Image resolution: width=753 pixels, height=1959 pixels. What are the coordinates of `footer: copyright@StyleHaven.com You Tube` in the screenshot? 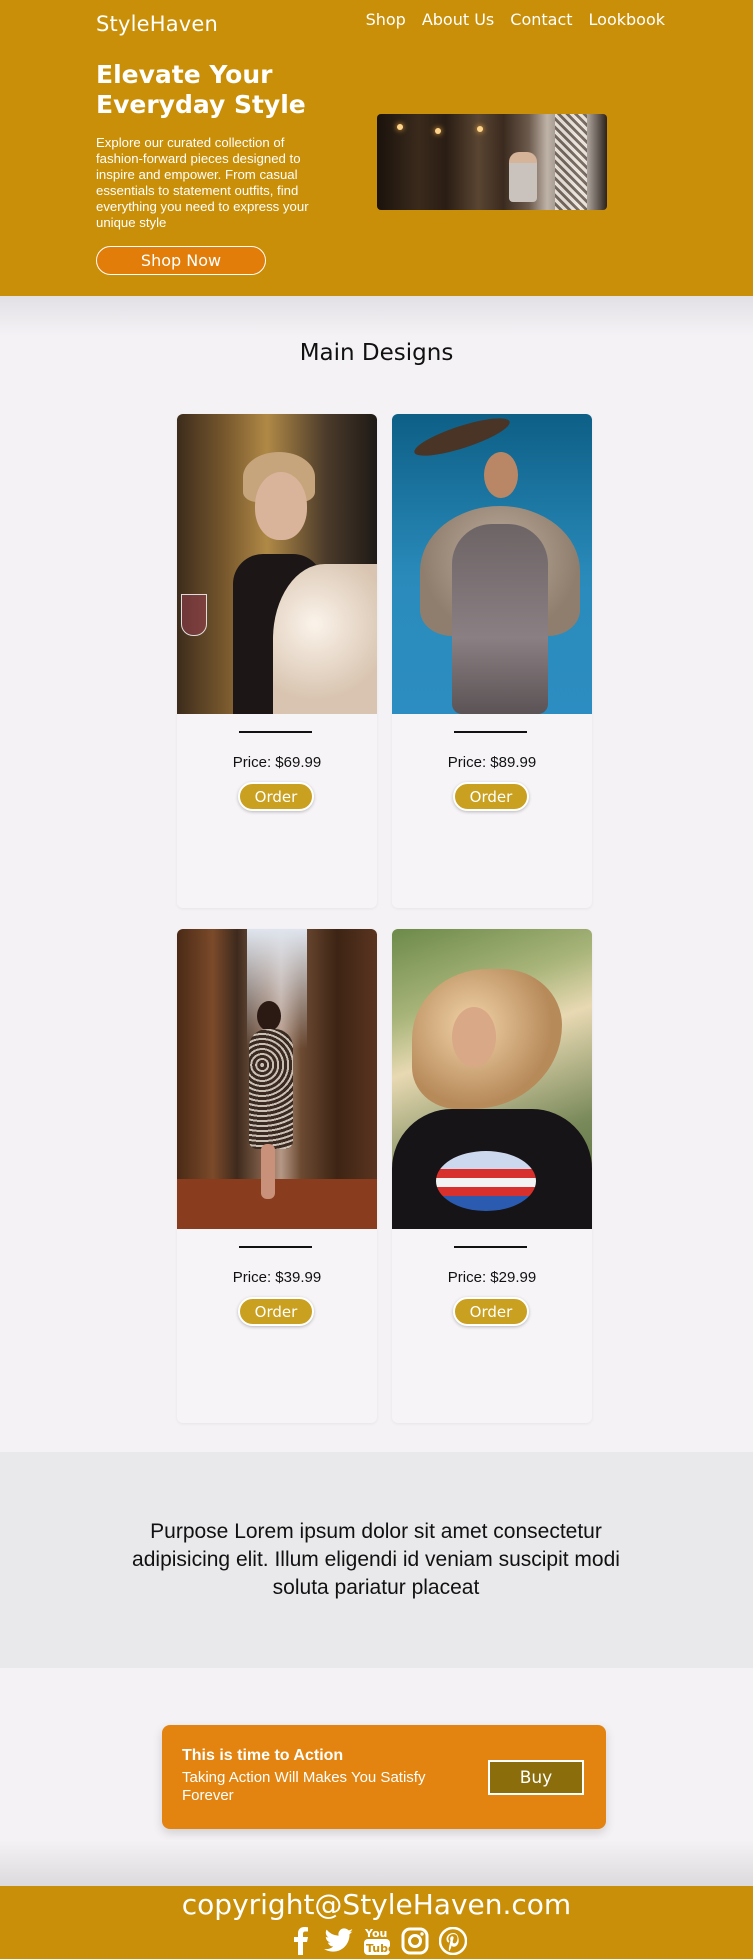 It's located at (376, 1922).